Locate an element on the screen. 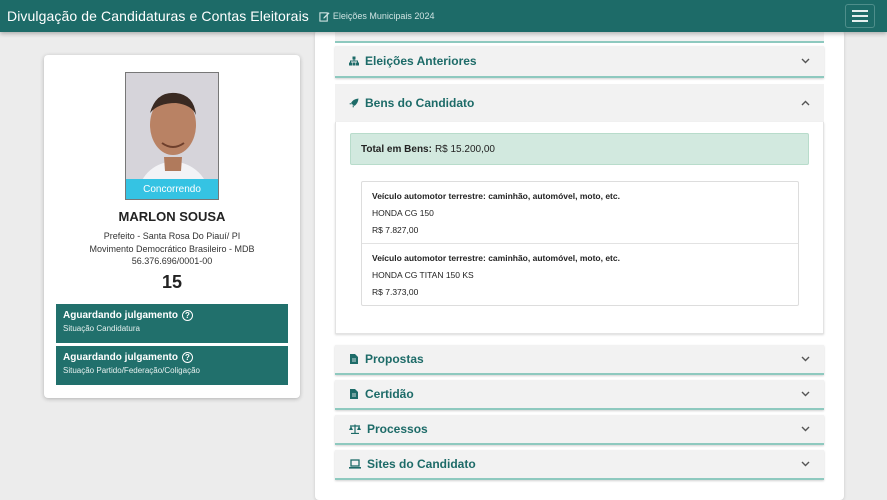 Image resolution: width=887 pixels, height=500 pixels. accordion-label: Bens do Candidato is located at coordinates (420, 103).